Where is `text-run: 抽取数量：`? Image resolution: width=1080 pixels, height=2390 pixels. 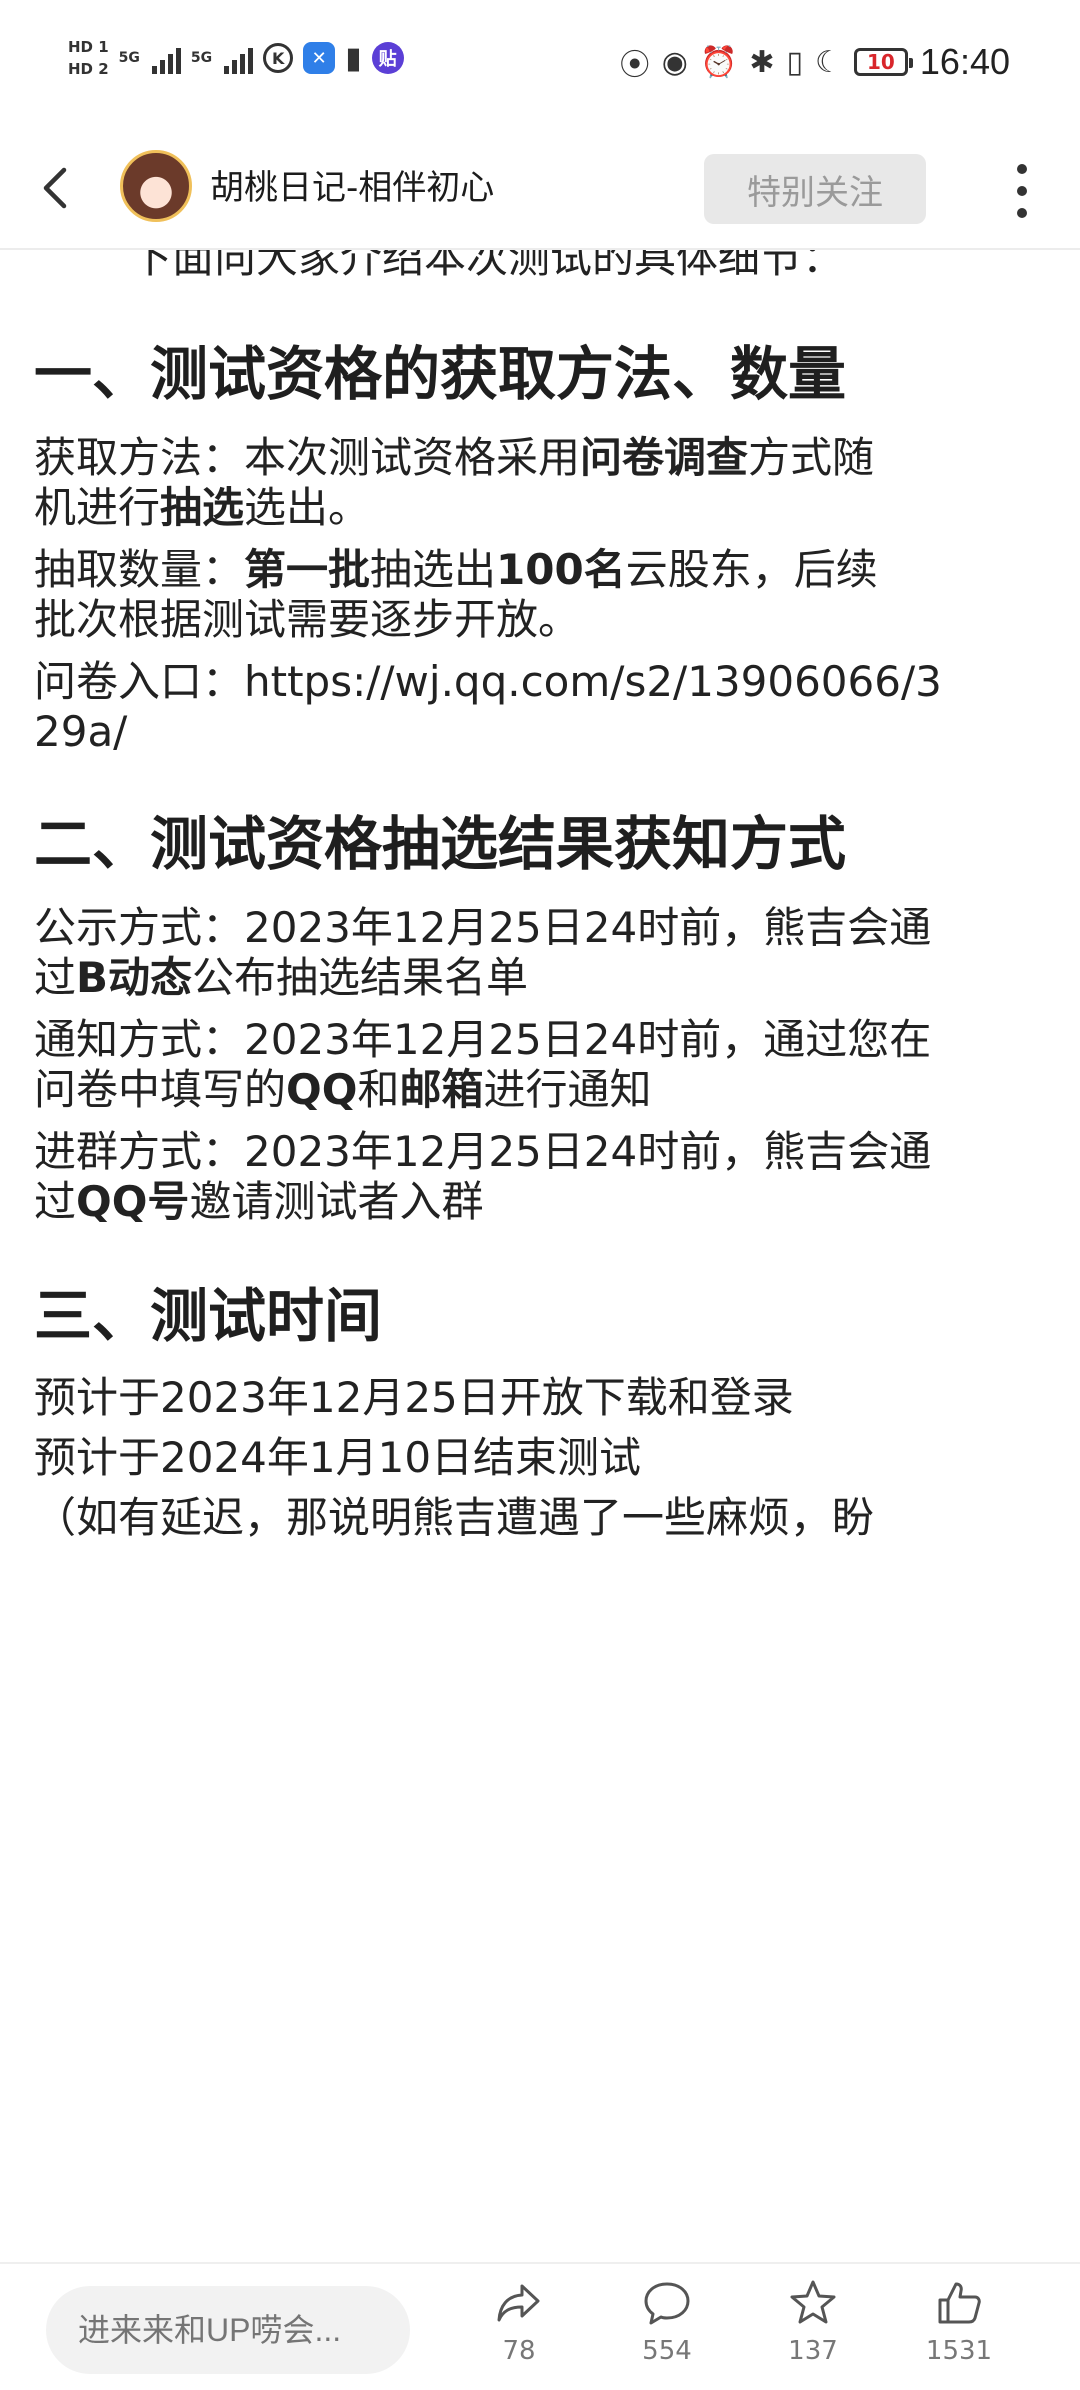
text-run: 抽取数量： is located at coordinates (139, 569).